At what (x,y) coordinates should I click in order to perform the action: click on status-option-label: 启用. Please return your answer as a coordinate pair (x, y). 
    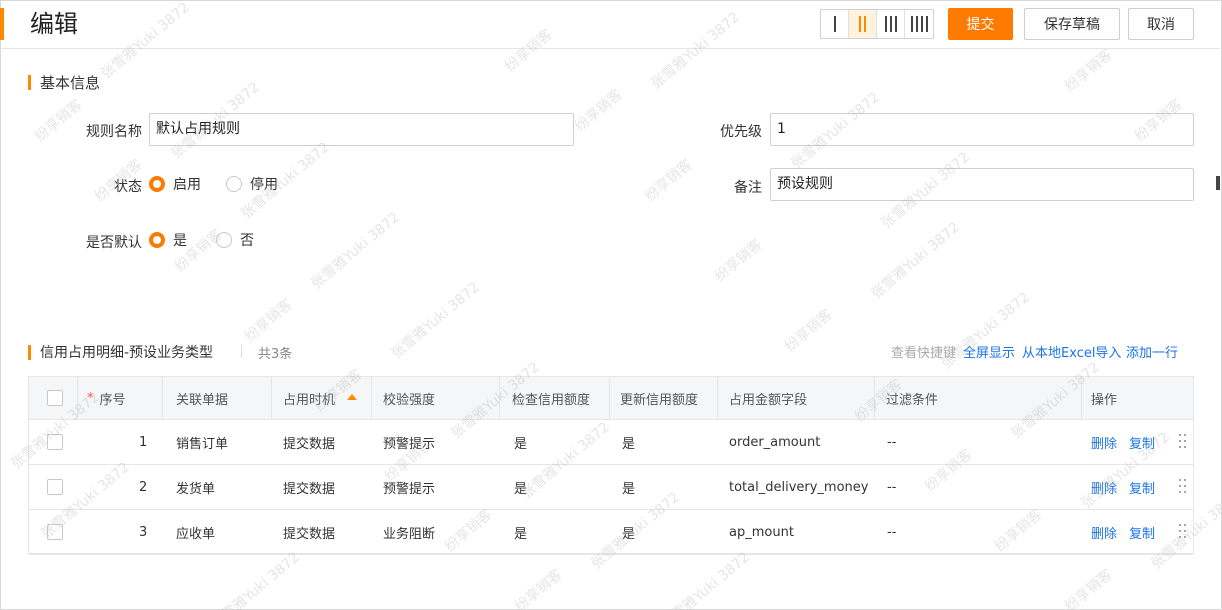
    Looking at the image, I should click on (187, 185).